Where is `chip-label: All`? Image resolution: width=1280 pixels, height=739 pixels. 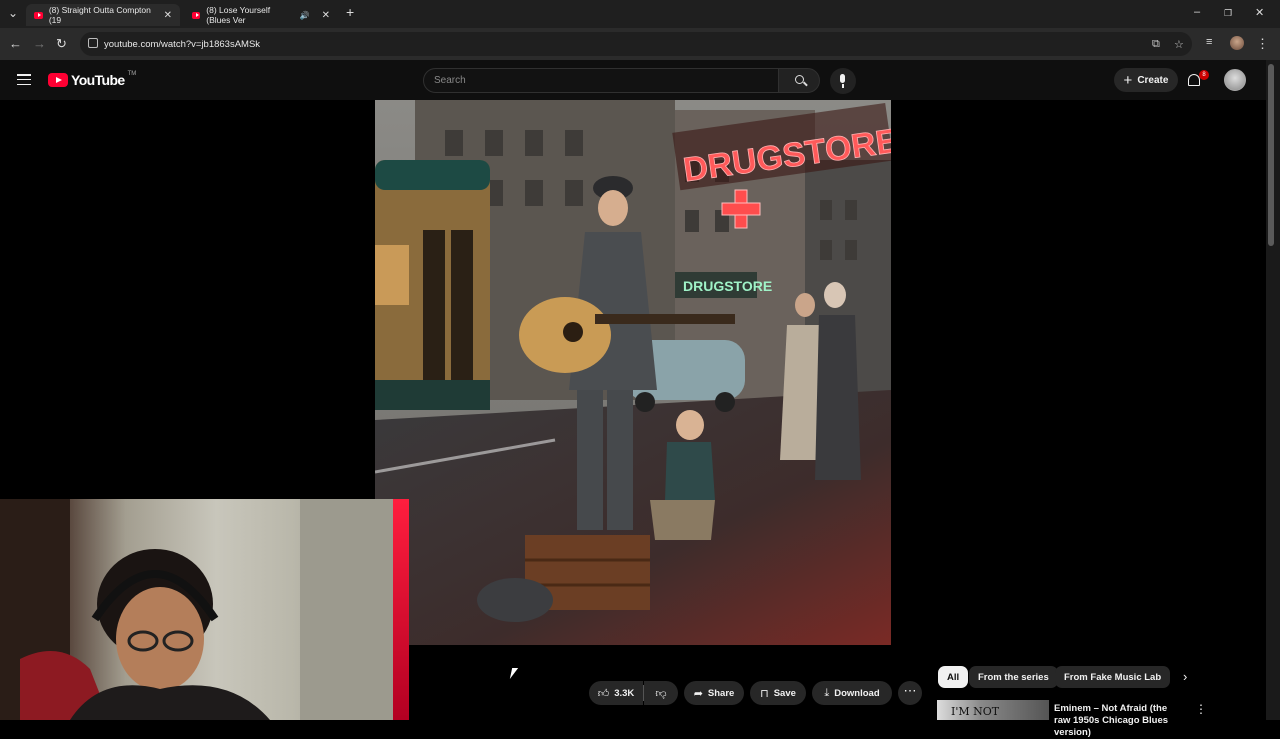 chip-label: All is located at coordinates (953, 677).